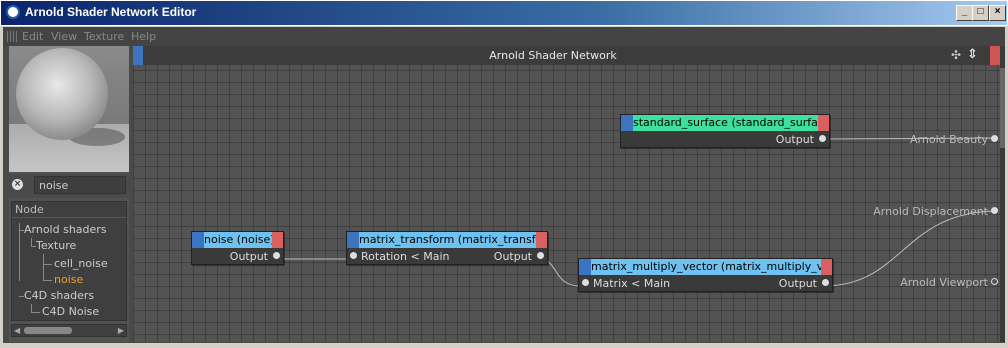  Describe the element at coordinates (17, 184) in the screenshot. I see `clear-search-icon: ×` at that location.